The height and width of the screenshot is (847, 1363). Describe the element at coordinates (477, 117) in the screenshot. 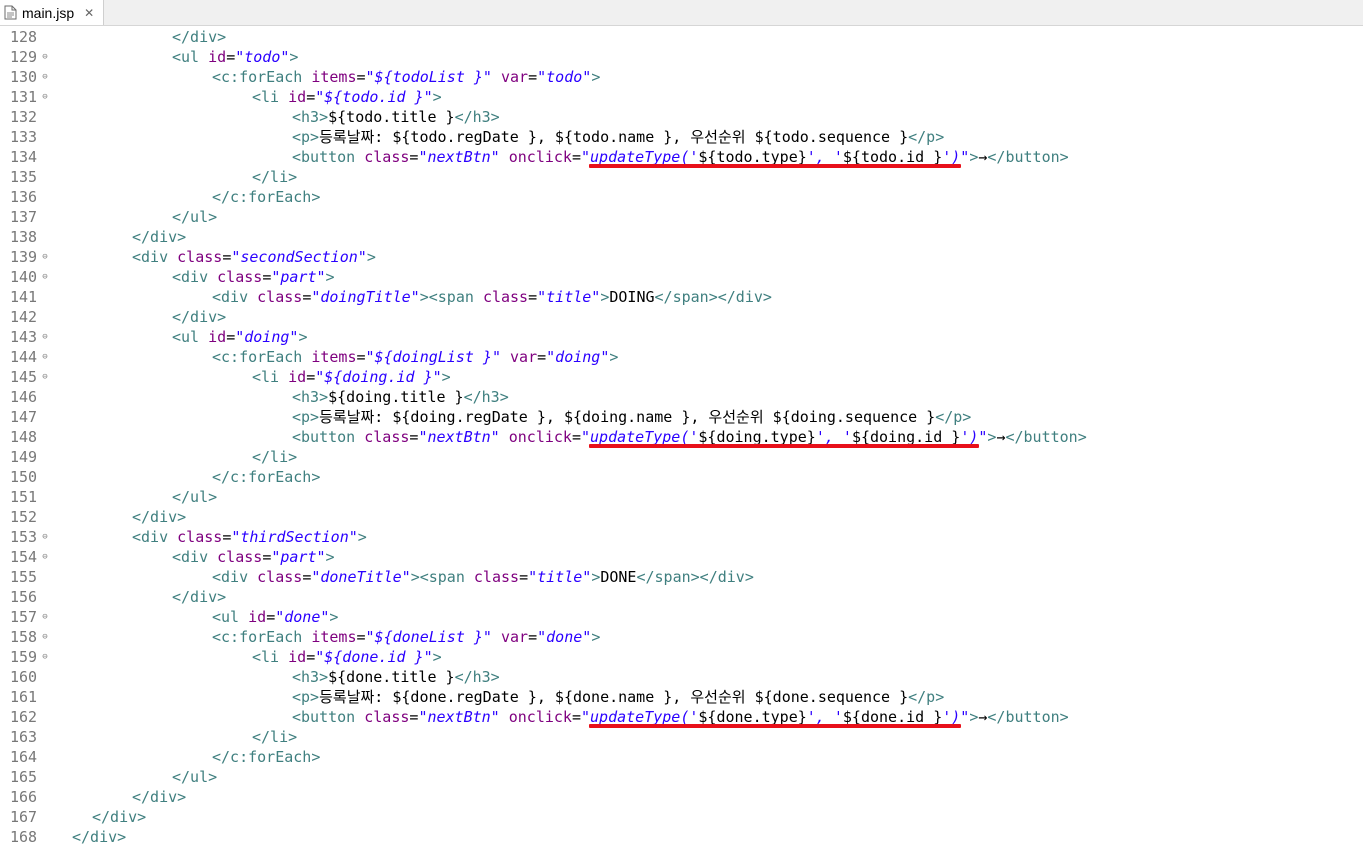

I see `token-tag: </h3>` at that location.